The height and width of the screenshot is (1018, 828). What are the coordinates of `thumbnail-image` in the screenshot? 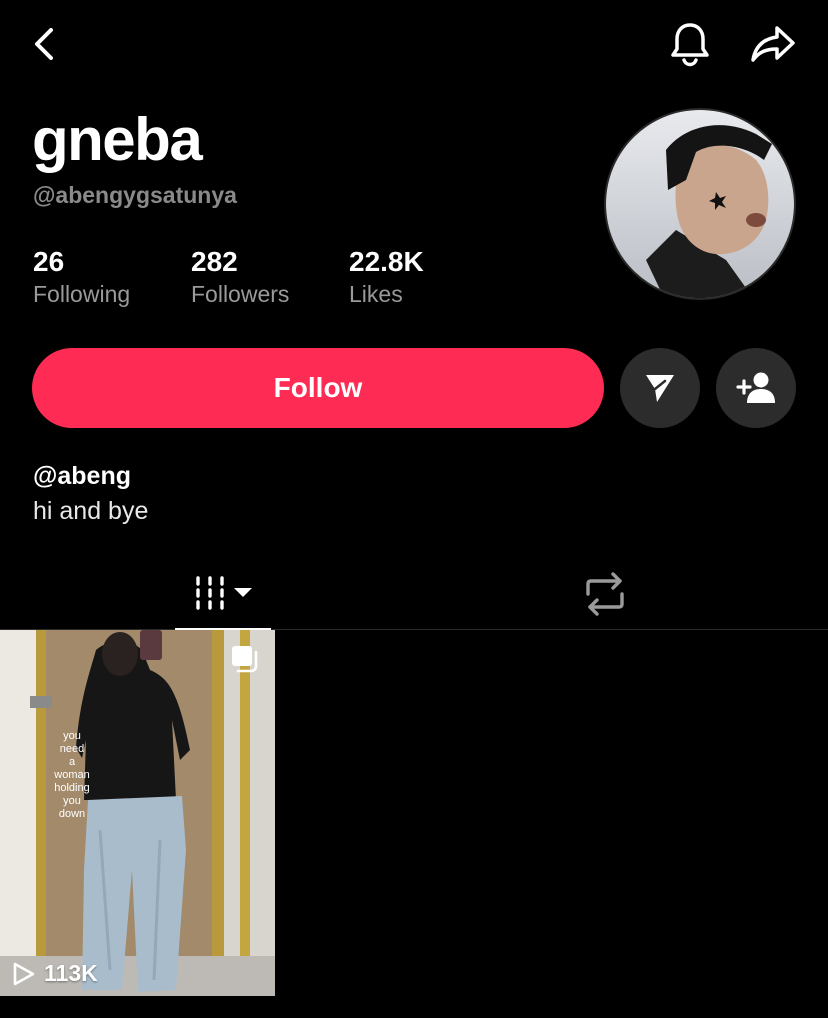 It's located at (137, 813).